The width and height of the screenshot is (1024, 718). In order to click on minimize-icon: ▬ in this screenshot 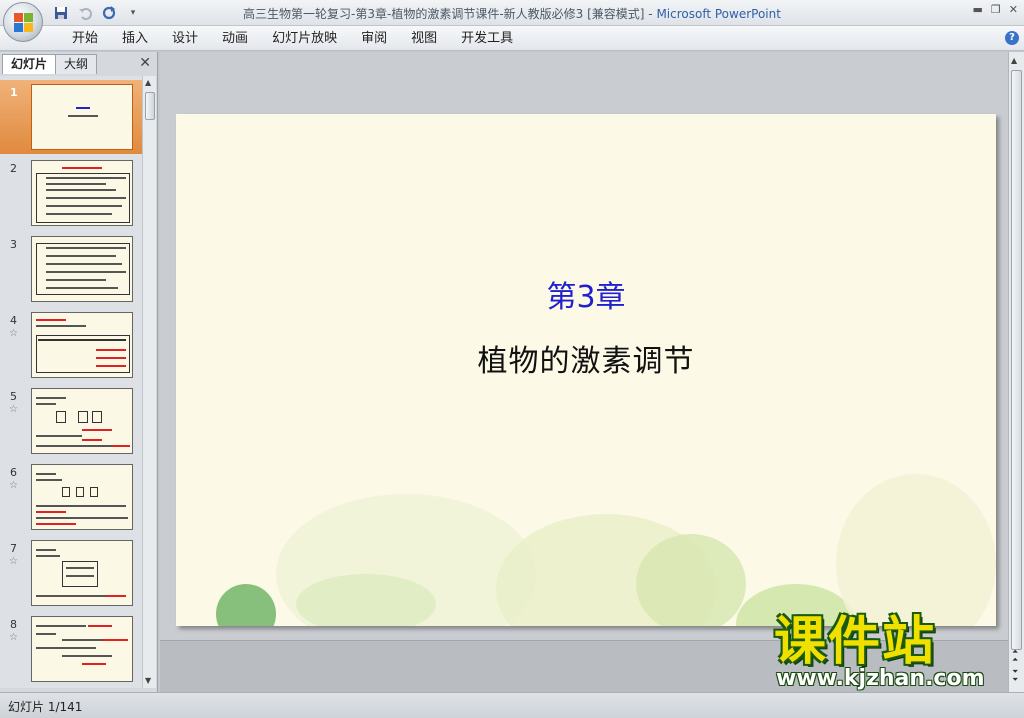, I will do `click(978, 9)`.